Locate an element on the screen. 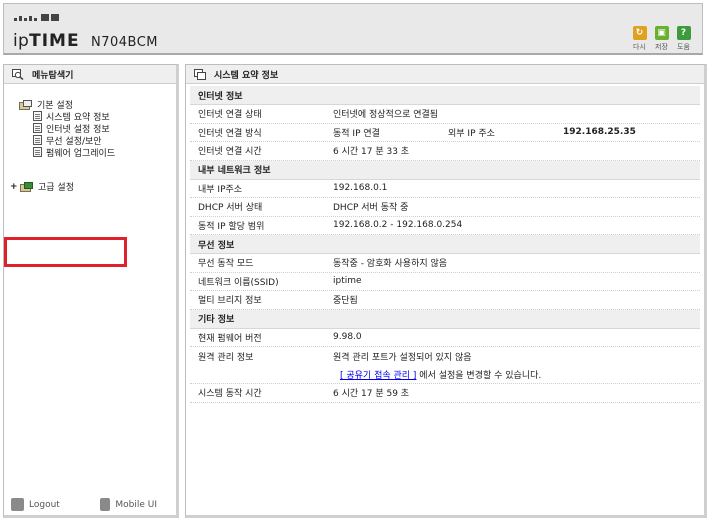 The width and height of the screenshot is (710, 526). row-label: 네트워크 이름(SSID) is located at coordinates (238, 282).